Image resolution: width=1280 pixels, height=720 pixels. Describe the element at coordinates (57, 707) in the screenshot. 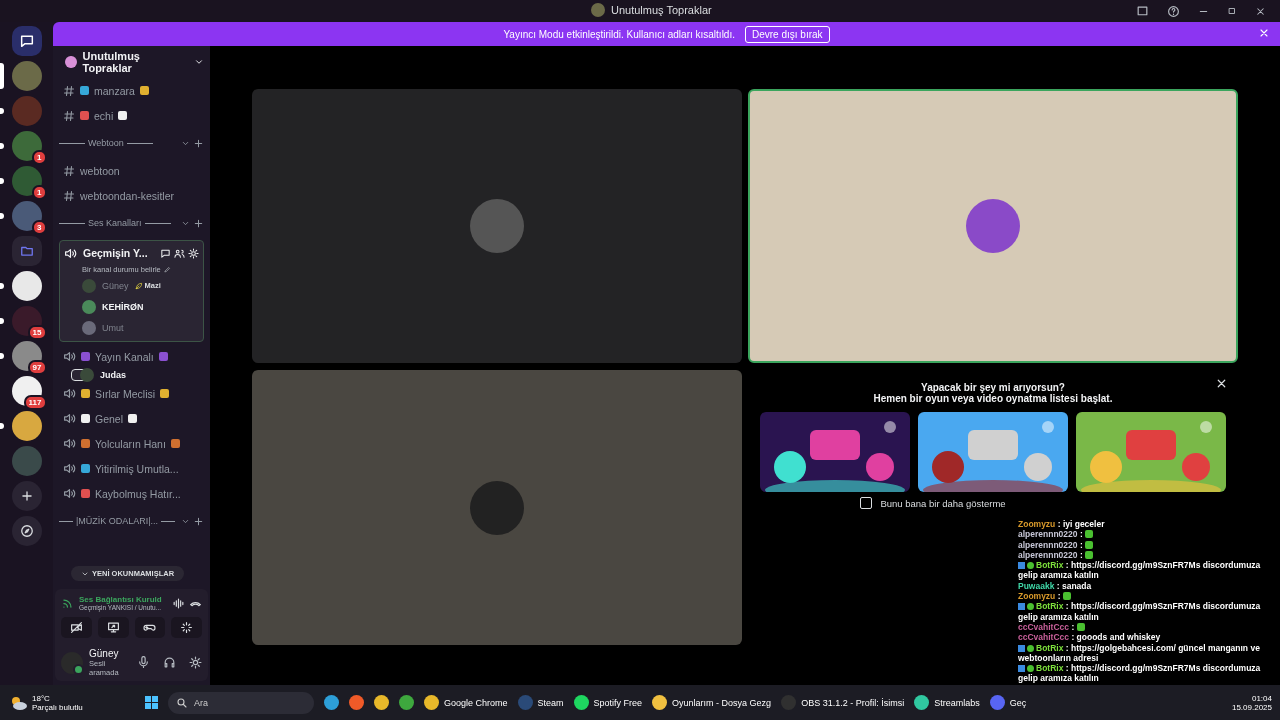

I see `weather-label: Parçalı bulutlu` at that location.